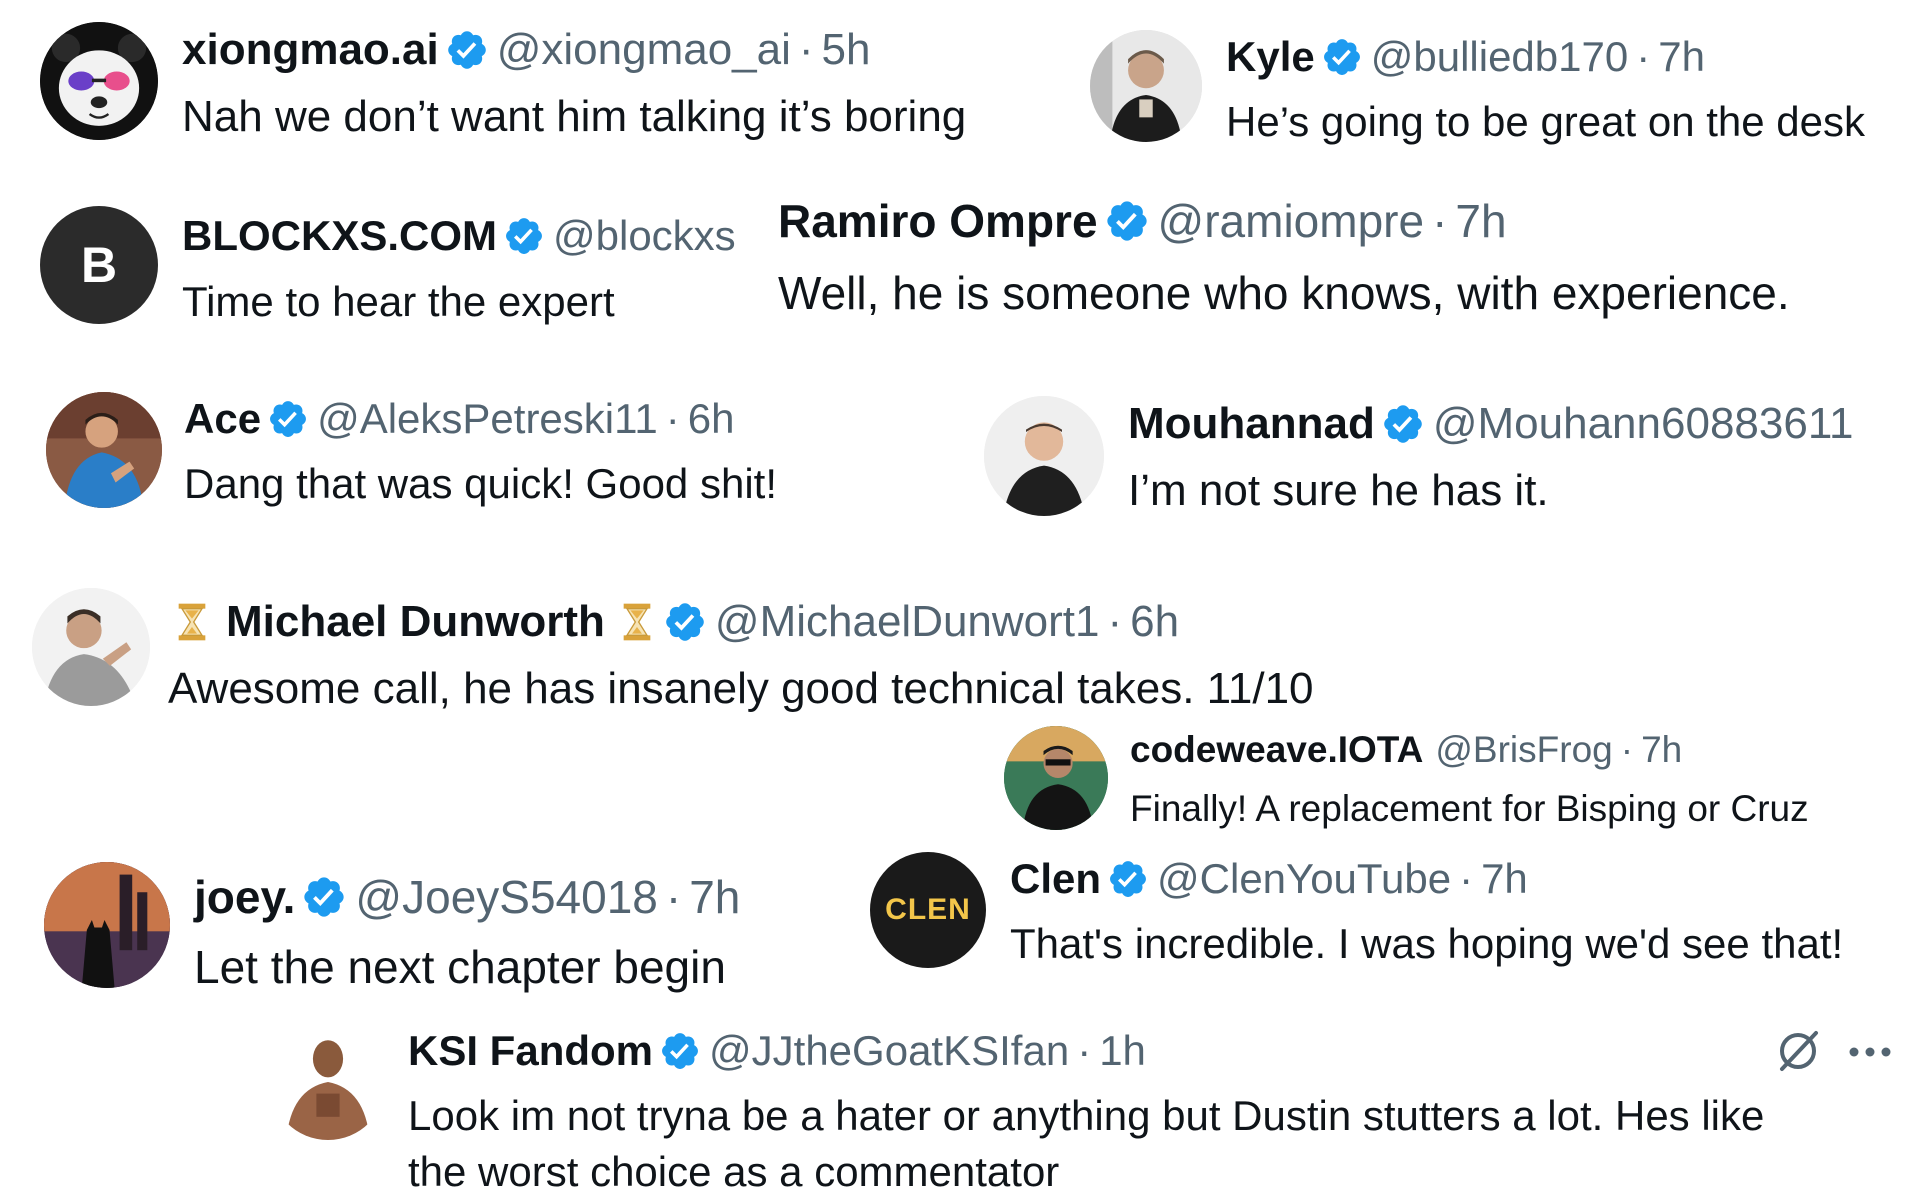 The height and width of the screenshot is (1200, 1920). I want to click on author-name: Michael Dunworth, so click(415, 622).